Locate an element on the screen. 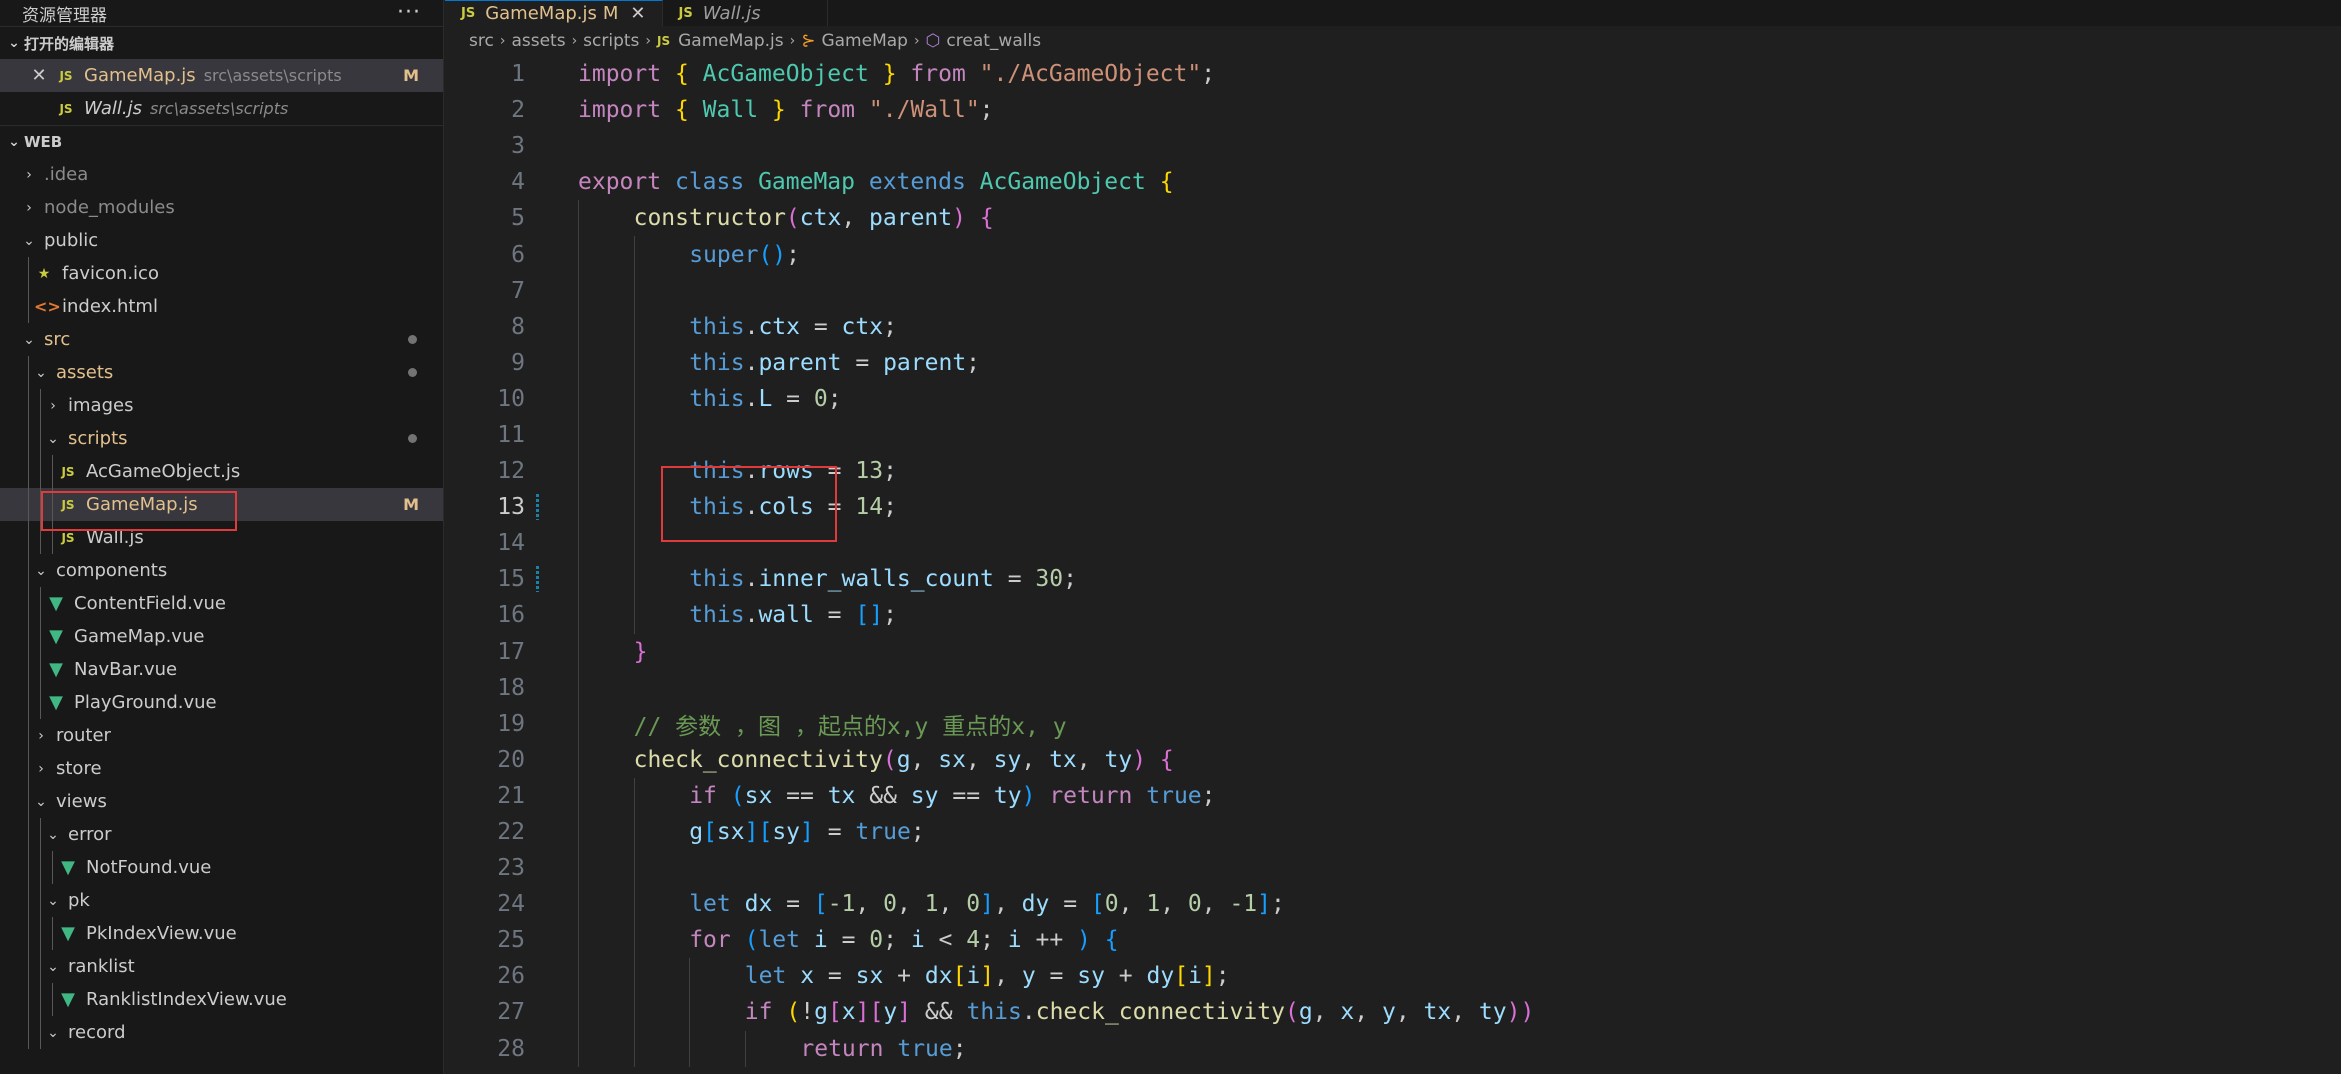 This screenshot has height=1074, width=2341. line-number: 19 is located at coordinates (511, 723).